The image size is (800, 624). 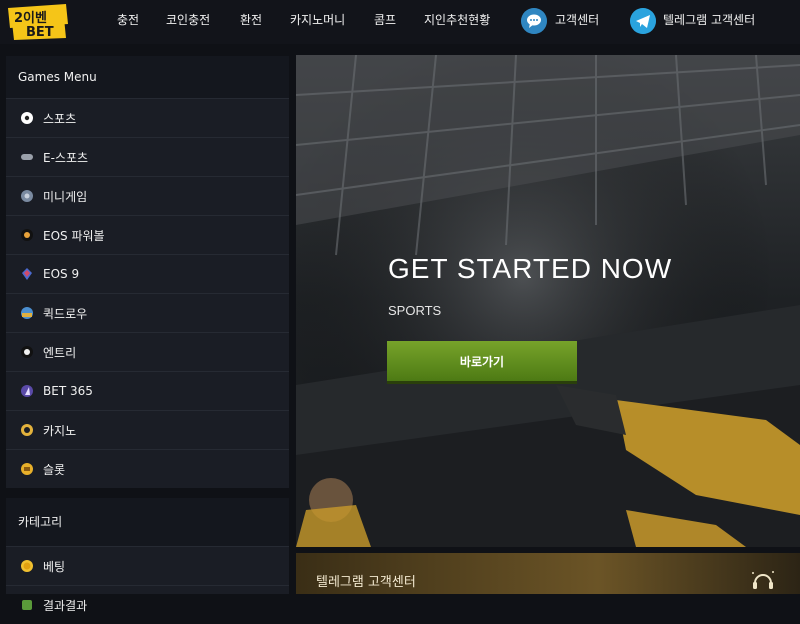 I want to click on casino-chip-icon, so click(x=27, y=430).